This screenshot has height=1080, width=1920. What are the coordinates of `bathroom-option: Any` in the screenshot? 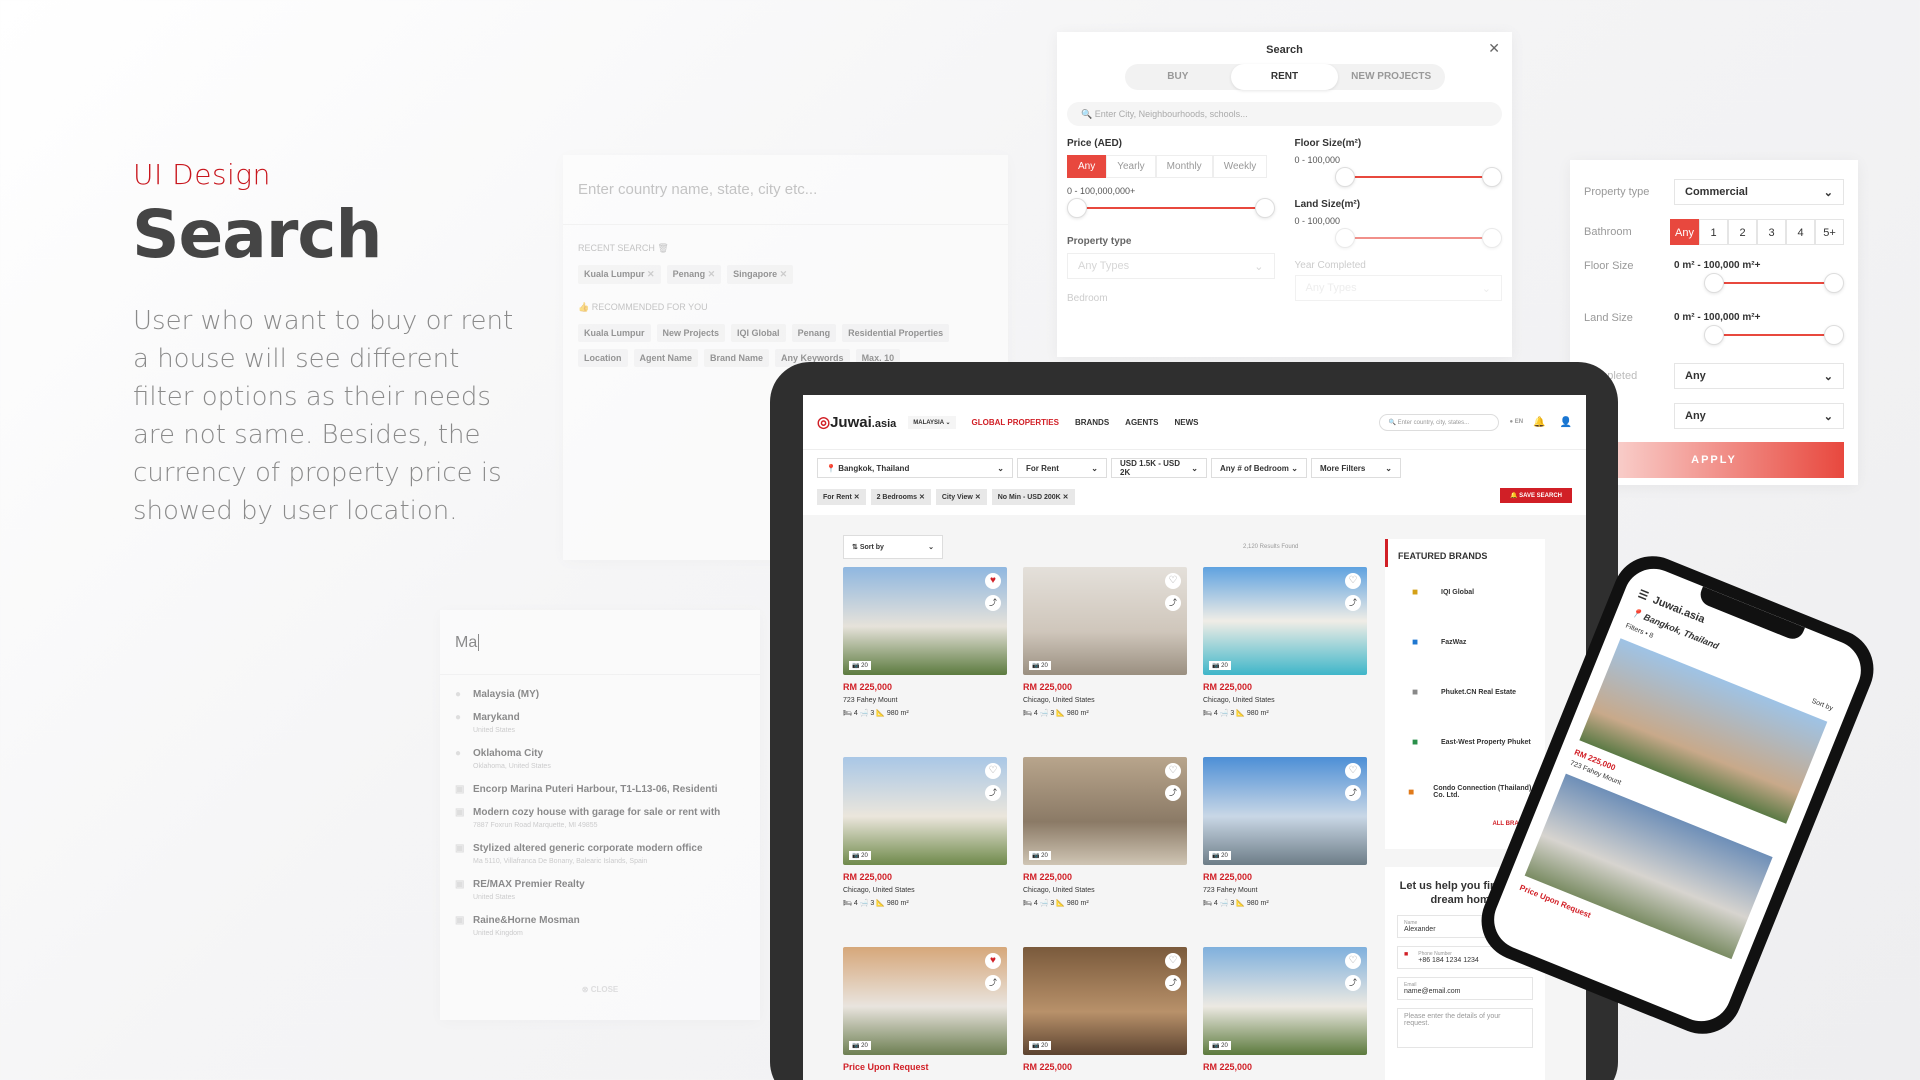 It's located at (1684, 232).